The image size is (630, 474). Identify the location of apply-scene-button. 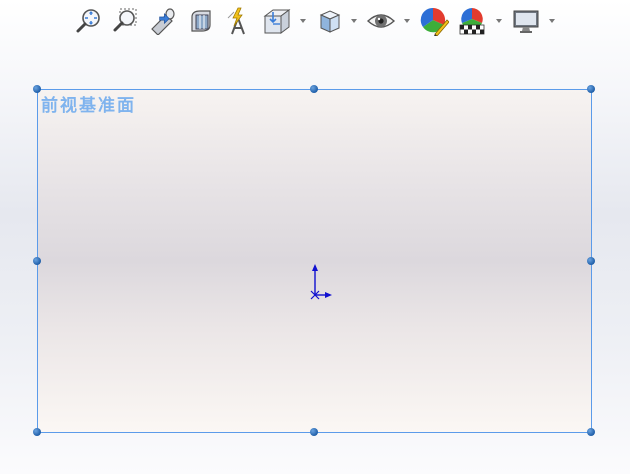
(472, 21).